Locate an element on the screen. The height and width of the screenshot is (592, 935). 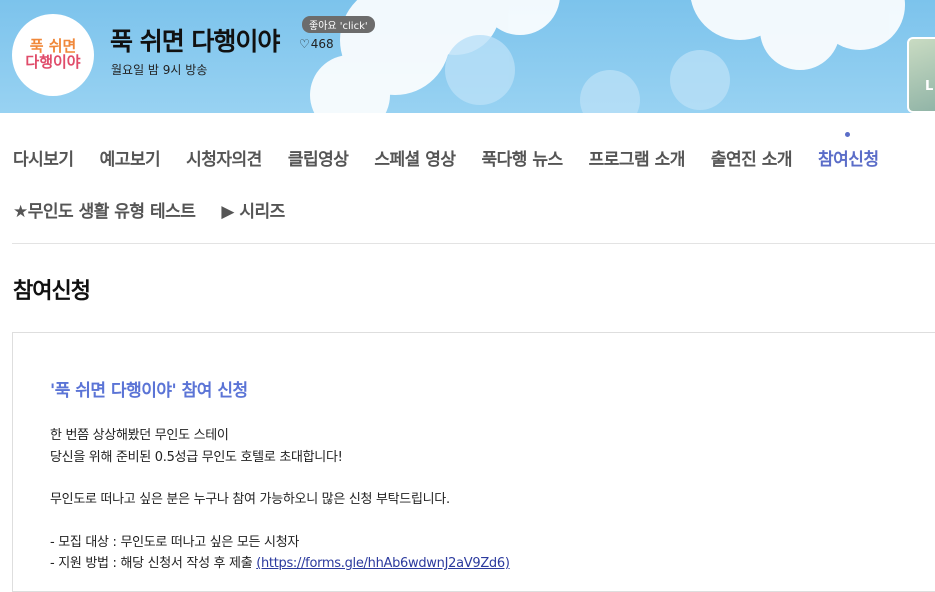
page-title: 참여신청 is located at coordinates (52, 291).